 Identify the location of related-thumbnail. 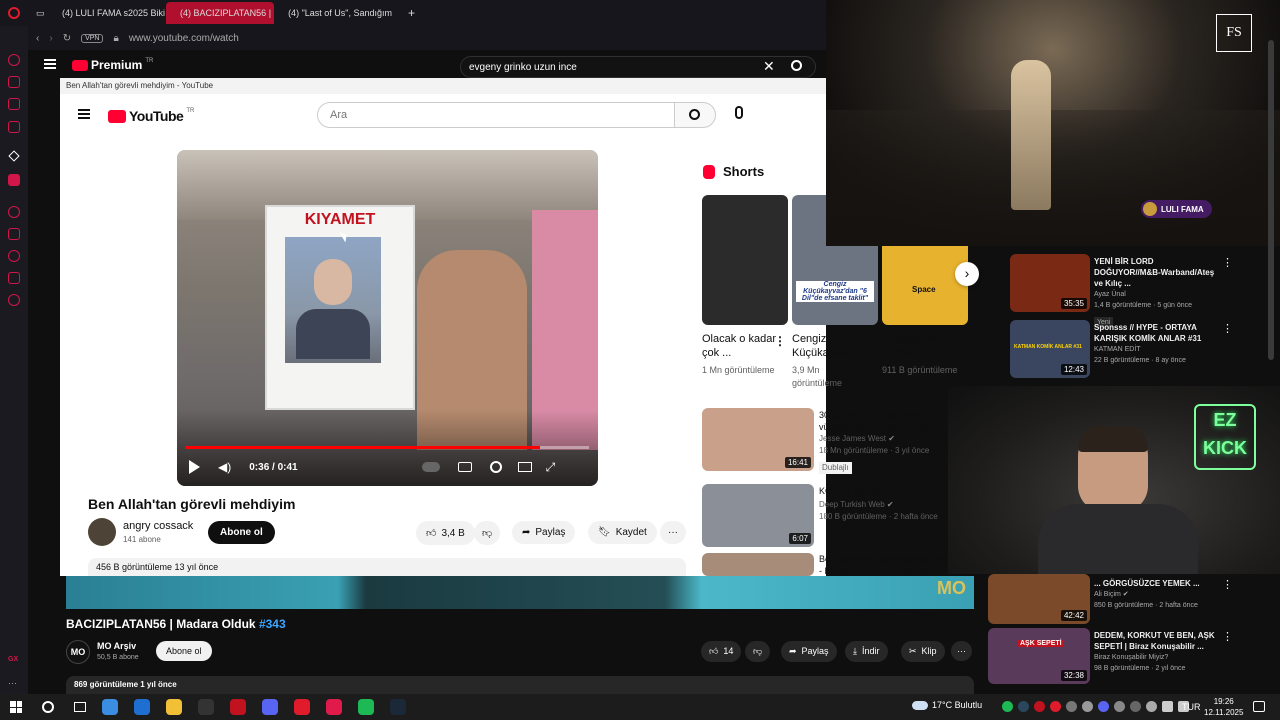
(758, 564).